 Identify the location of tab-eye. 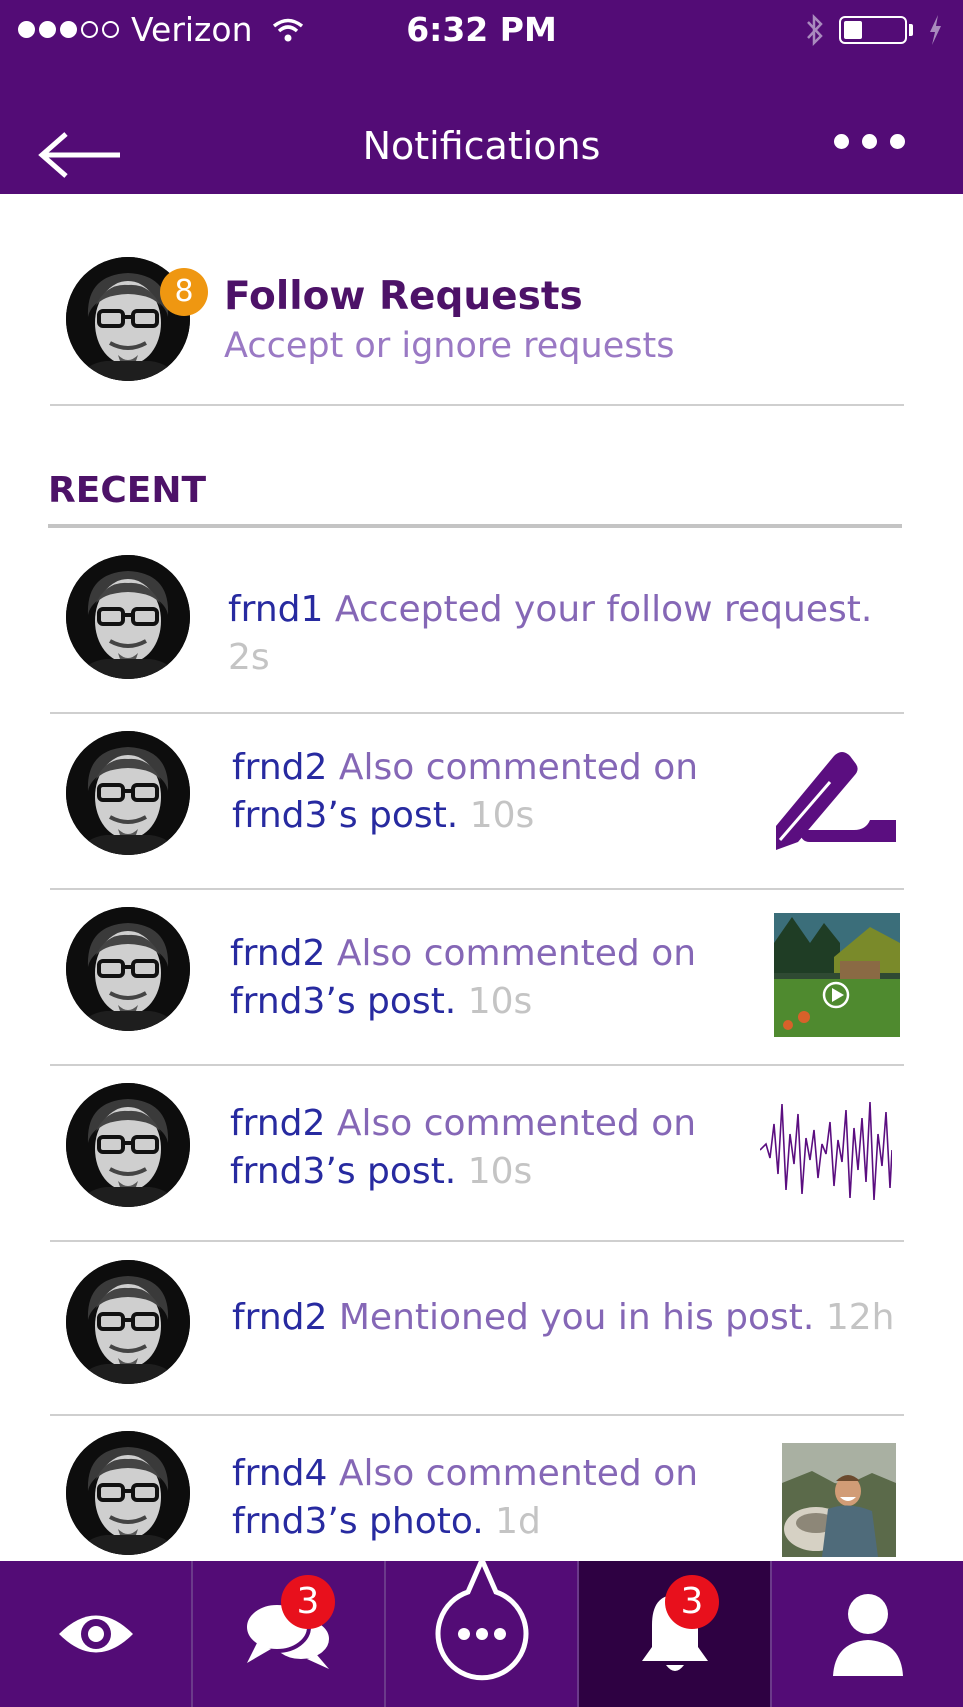
(96, 1634).